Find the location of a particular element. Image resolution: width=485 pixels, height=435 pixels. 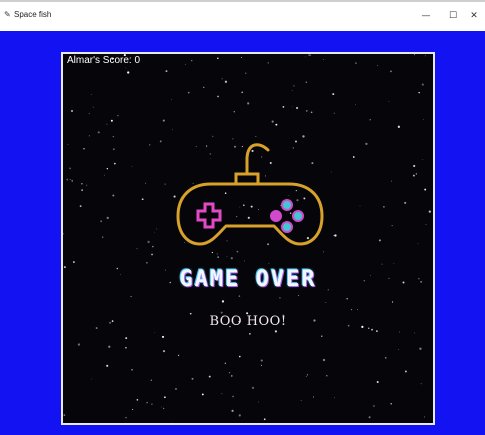

gamepad-icon is located at coordinates (250, 194).